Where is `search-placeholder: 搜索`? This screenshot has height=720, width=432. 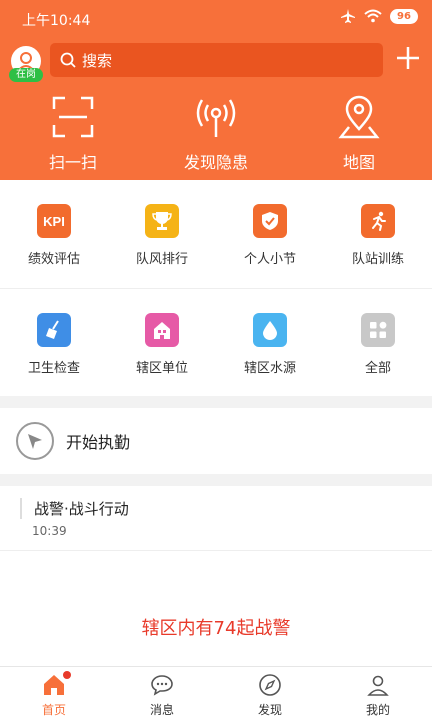
search-placeholder: 搜索 is located at coordinates (97, 60).